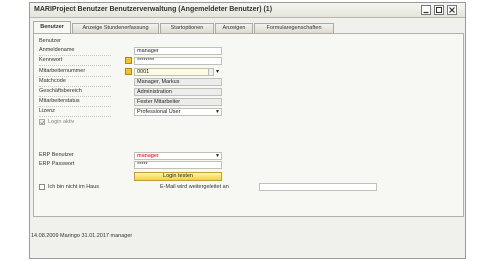 The height and width of the screenshot is (261, 502). I want to click on geschaeftsbereich-field: Administration, so click(178, 92).